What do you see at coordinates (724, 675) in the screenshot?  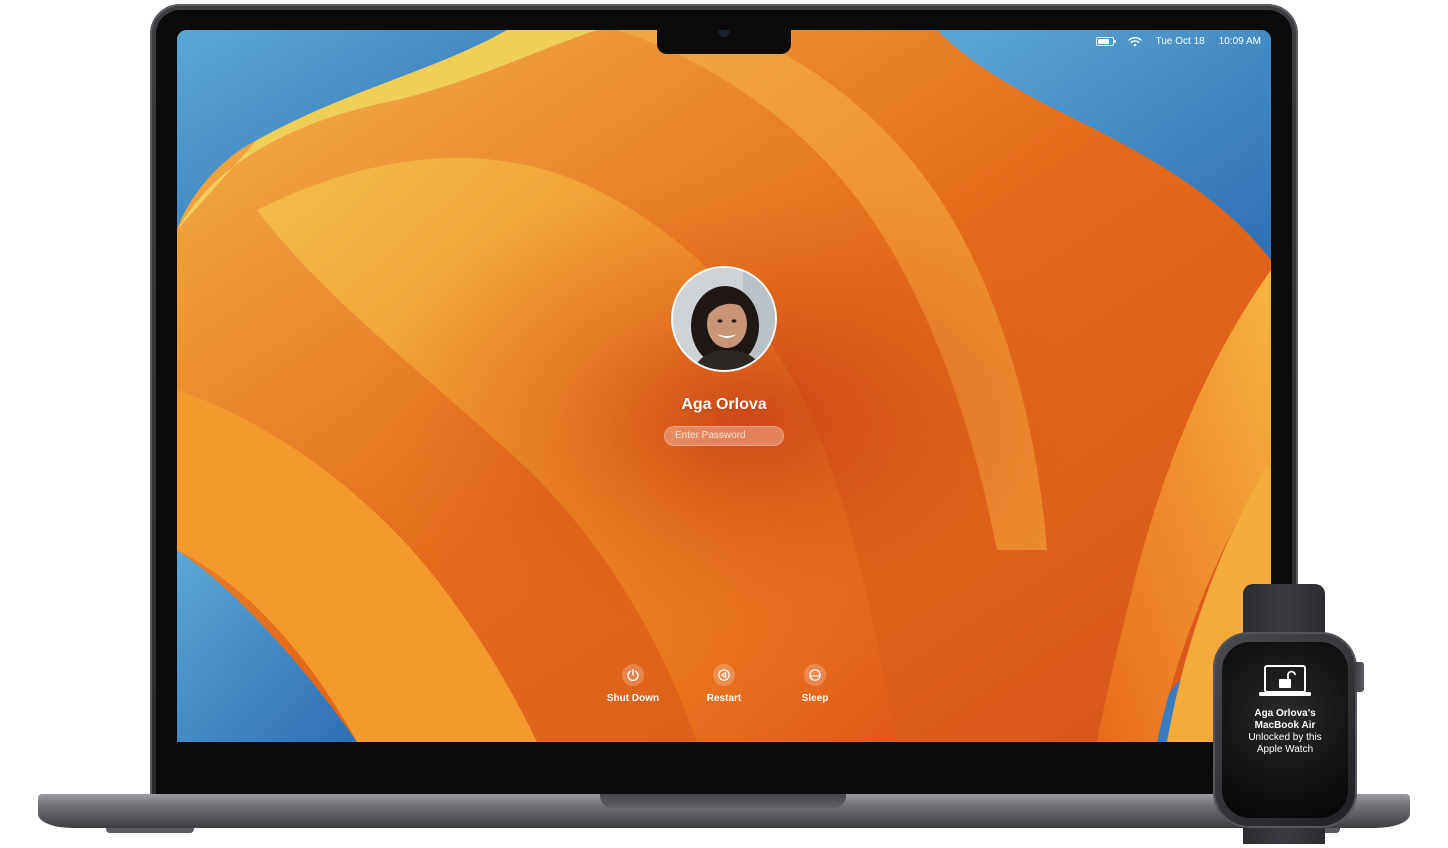 I see `restart-icon` at bounding box center [724, 675].